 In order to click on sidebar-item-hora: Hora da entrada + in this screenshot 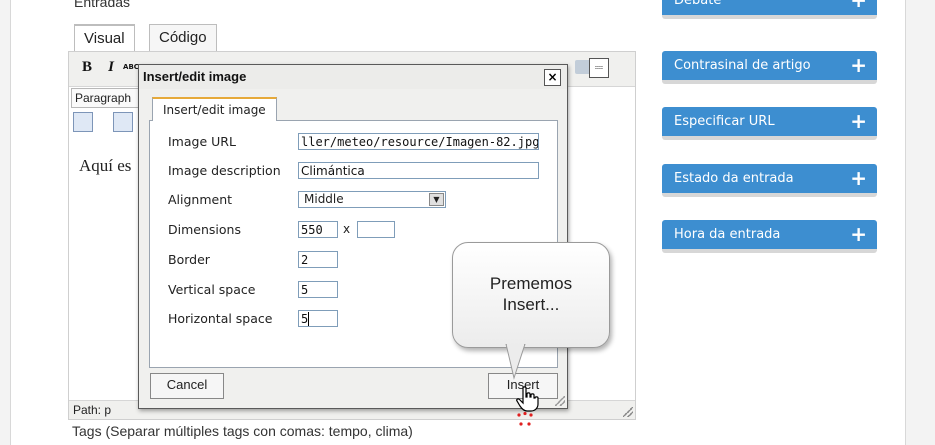, I will do `click(769, 234)`.